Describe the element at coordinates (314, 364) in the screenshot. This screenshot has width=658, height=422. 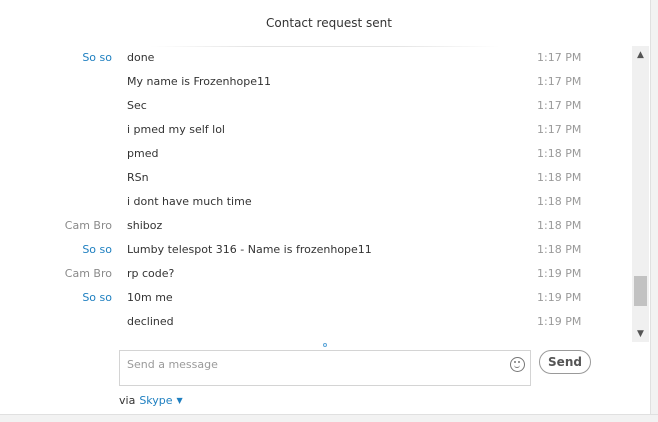
I see `message-input` at that location.